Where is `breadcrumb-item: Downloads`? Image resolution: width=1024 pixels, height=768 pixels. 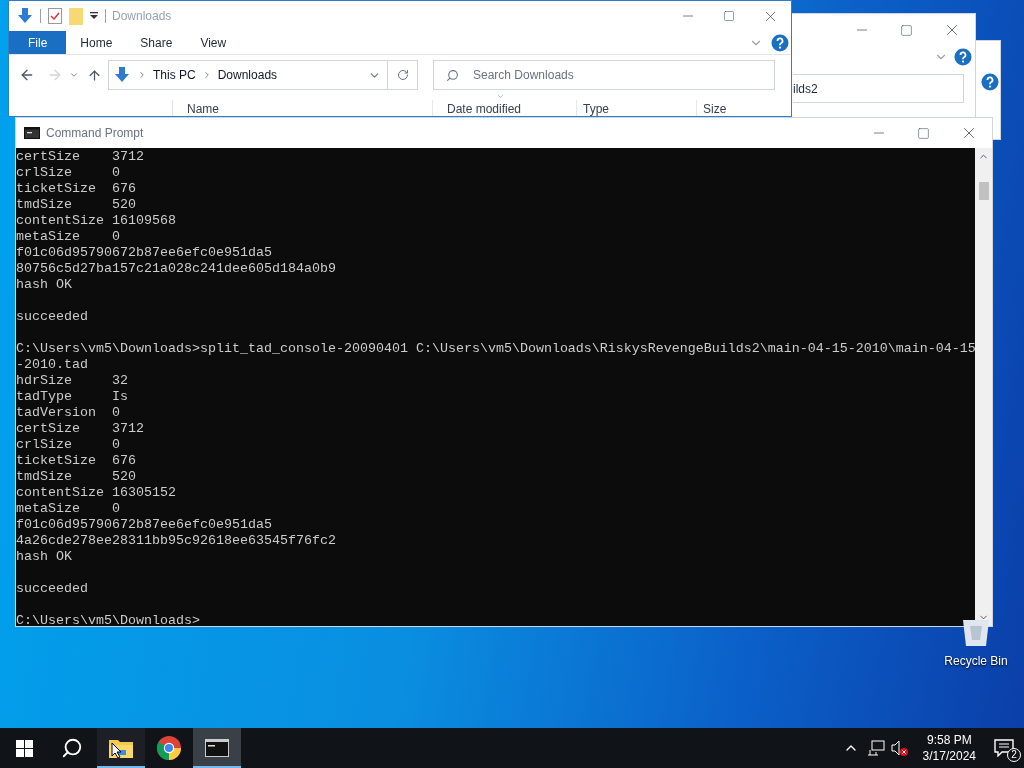
breadcrumb-item: Downloads is located at coordinates (247, 75).